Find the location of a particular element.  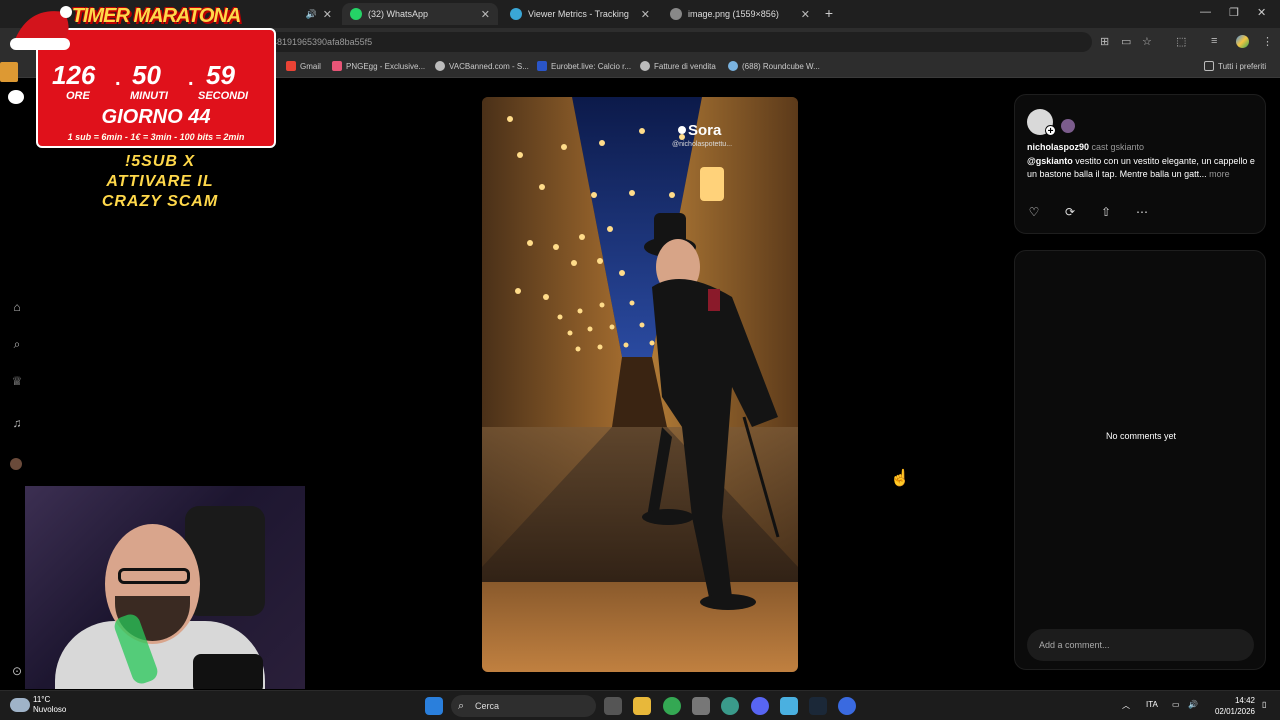

no-comments-text: No comments yet is located at coordinates (1141, 436).